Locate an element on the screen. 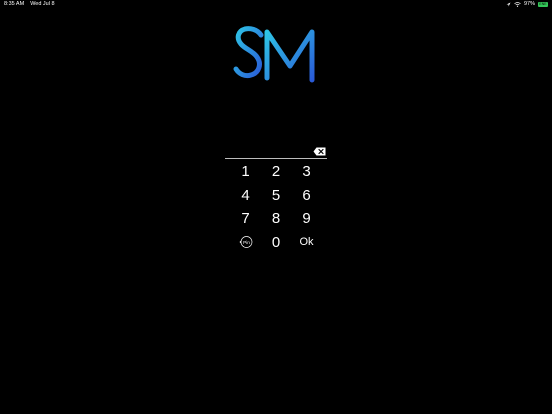  status-right: 97% ENE is located at coordinates (527, 4).